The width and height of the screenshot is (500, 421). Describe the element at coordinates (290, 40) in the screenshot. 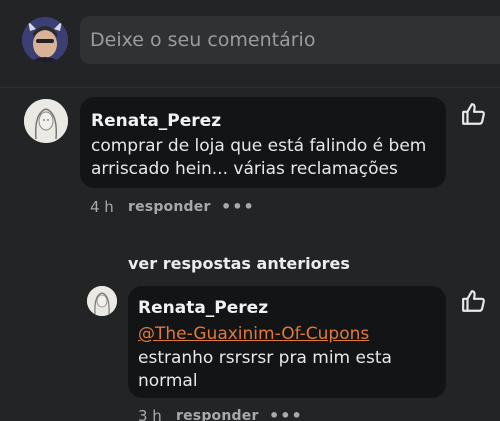

I see `comment-input` at that location.